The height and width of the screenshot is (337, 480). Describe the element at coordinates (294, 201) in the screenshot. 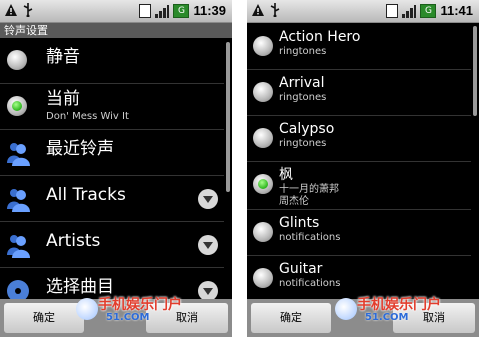

I see `list-item-artist: 周杰伦` at that location.